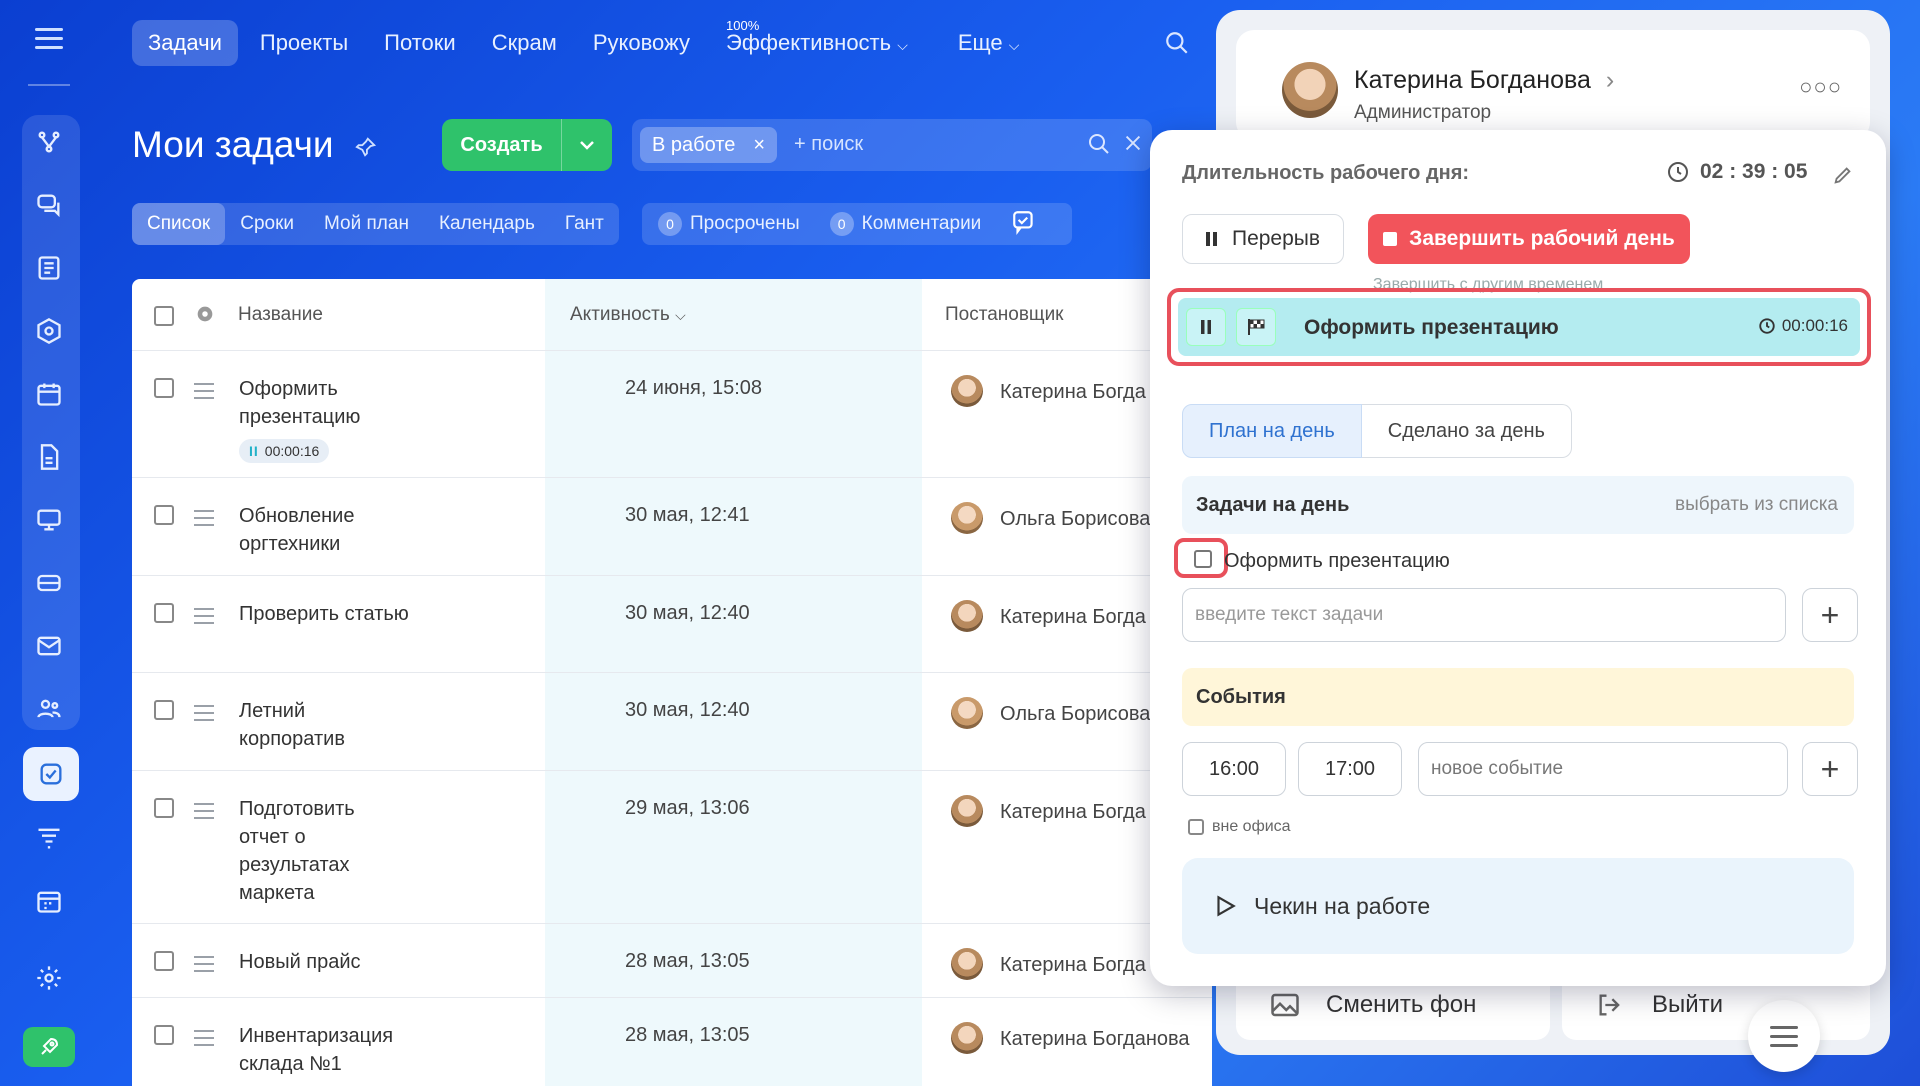 The image size is (1920, 1086). Describe the element at coordinates (1843, 177) in the screenshot. I see `edit-icon` at that location.